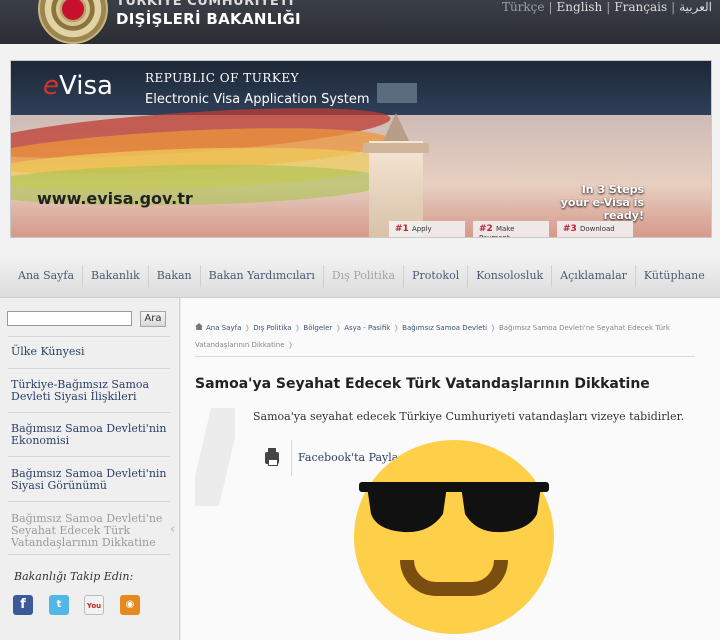 The height and width of the screenshot is (640, 720). Describe the element at coordinates (223, 328) in the screenshot. I see `breadcrumb-item: Ana Sayfa` at that location.